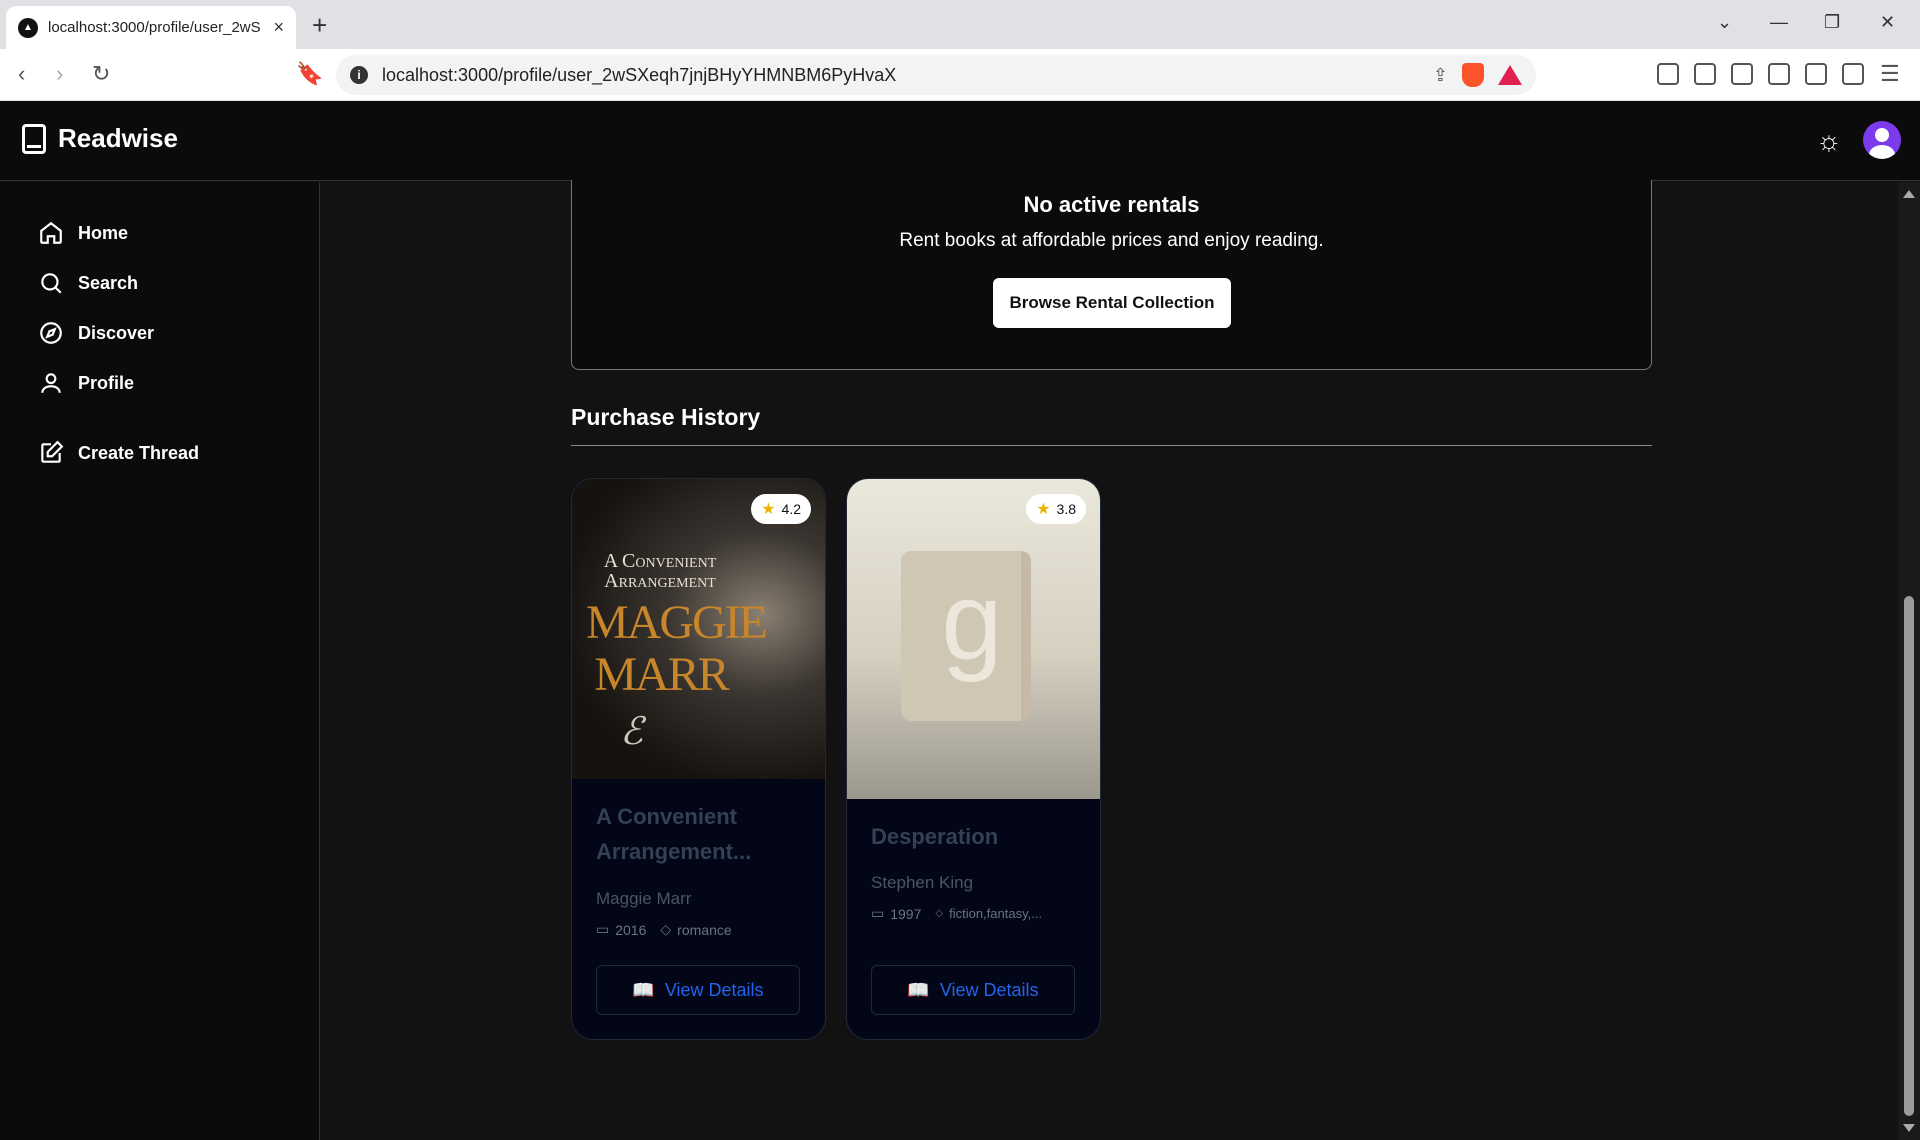 This screenshot has height=1140, width=1920. I want to click on rating-badge: ★ 3.8, so click(1056, 509).